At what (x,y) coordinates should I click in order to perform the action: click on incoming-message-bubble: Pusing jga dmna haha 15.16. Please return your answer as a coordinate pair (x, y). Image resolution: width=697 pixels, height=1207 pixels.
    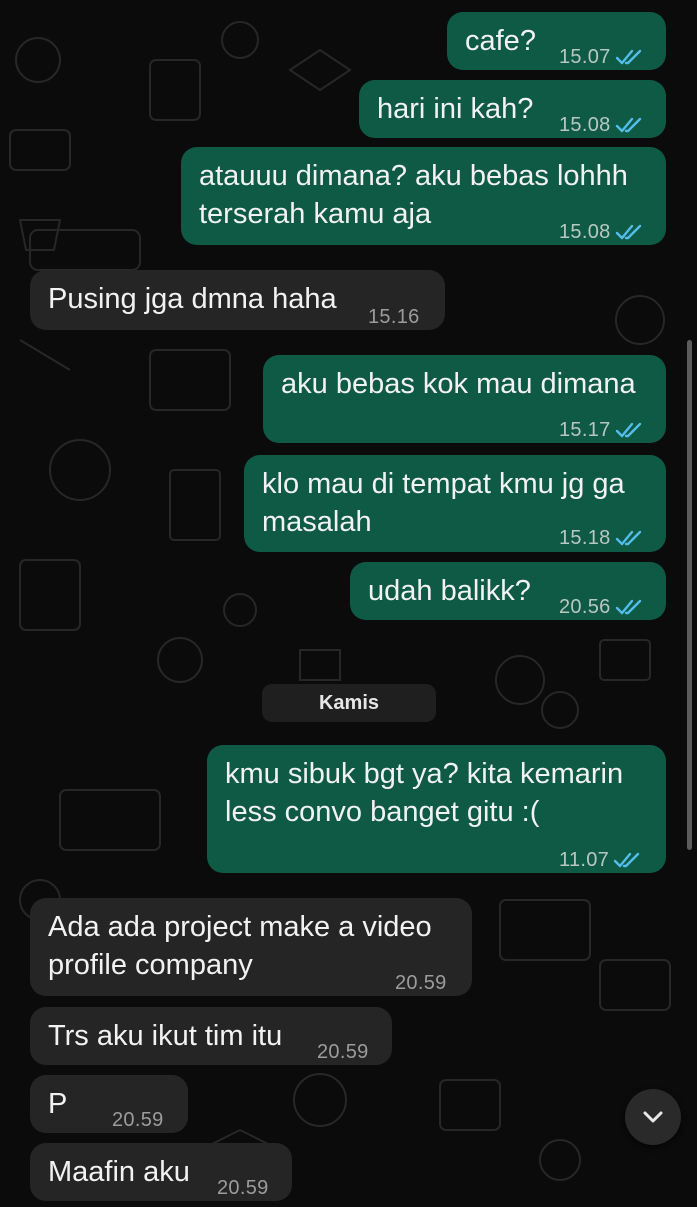
    Looking at the image, I should click on (237, 300).